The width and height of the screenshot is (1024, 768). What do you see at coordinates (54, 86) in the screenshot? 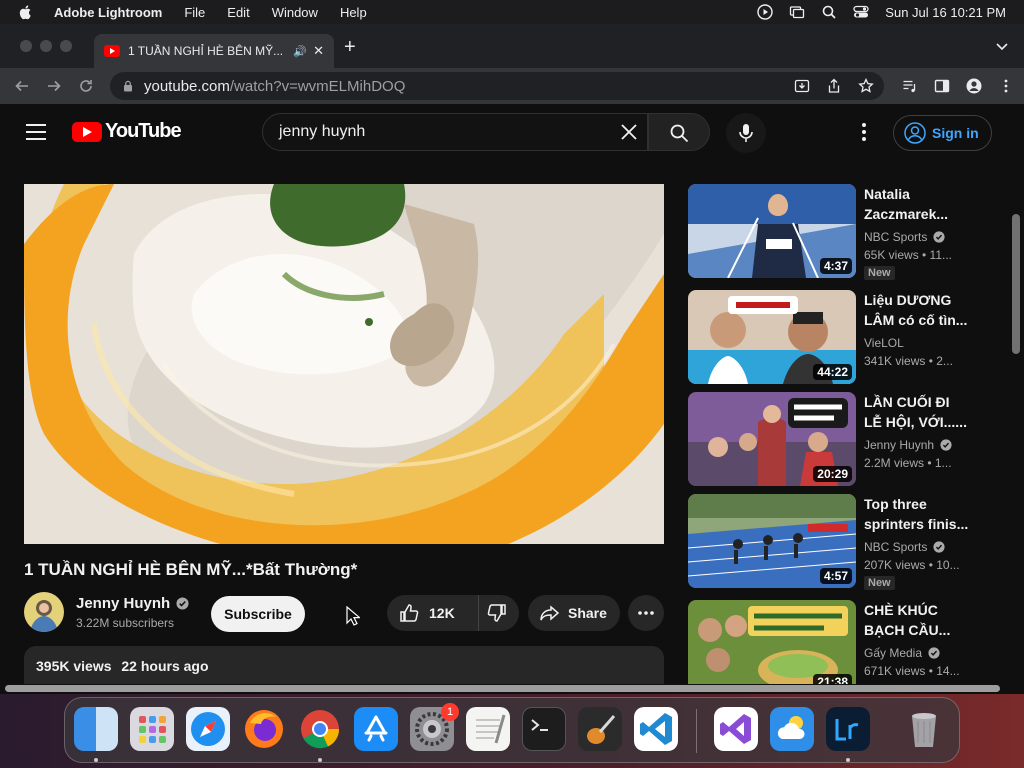
I see `forward-arrow-icon` at bounding box center [54, 86].